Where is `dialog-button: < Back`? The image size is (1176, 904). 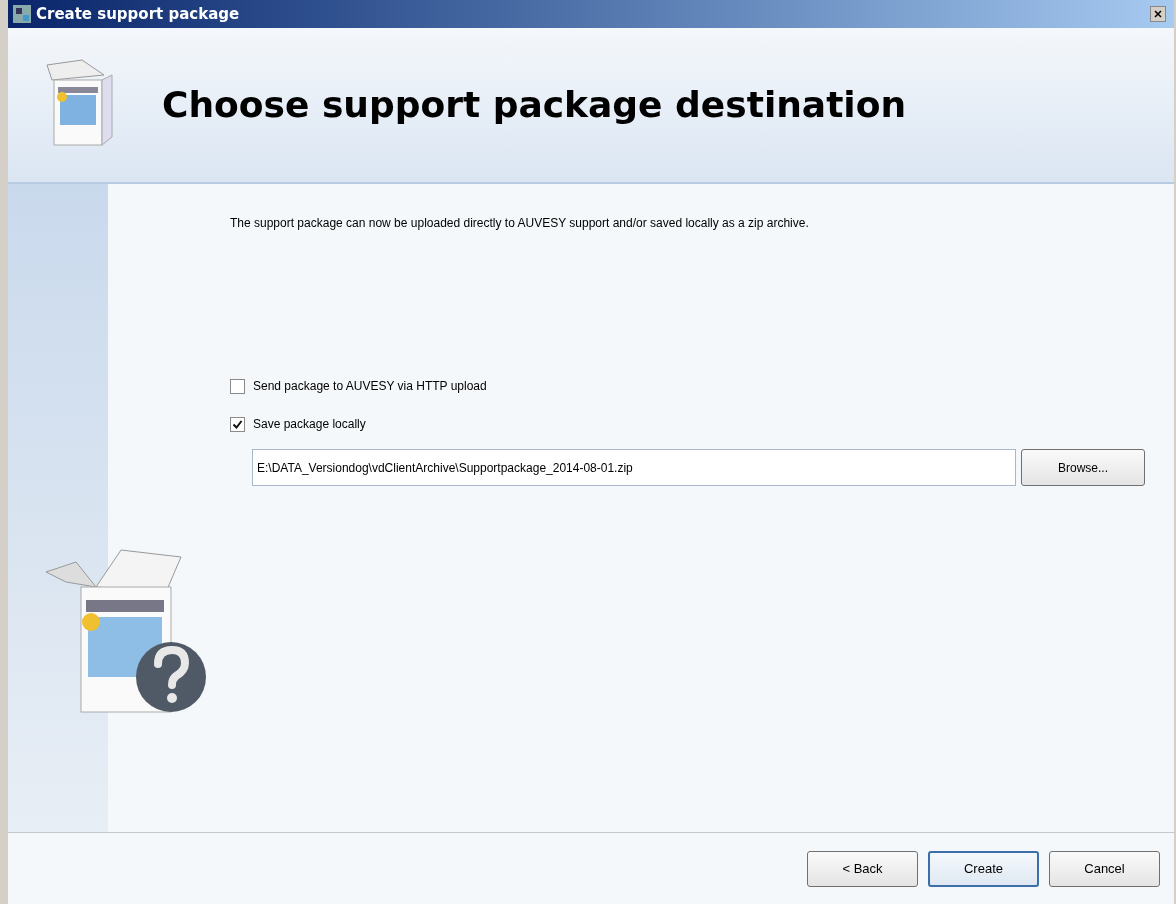 dialog-button: < Back is located at coordinates (862, 868).